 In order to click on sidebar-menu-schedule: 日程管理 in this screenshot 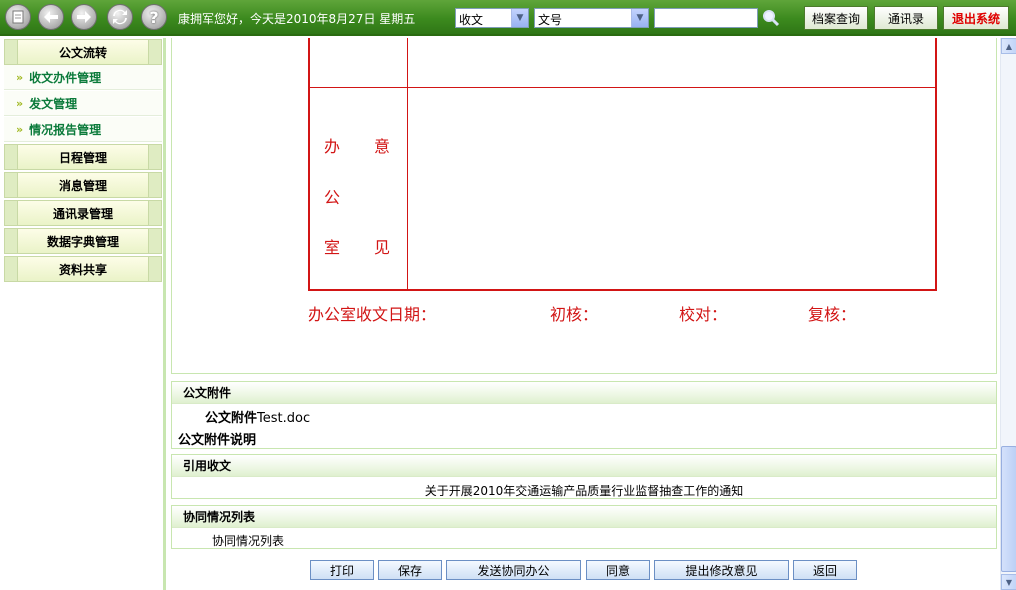, I will do `click(83, 157)`.